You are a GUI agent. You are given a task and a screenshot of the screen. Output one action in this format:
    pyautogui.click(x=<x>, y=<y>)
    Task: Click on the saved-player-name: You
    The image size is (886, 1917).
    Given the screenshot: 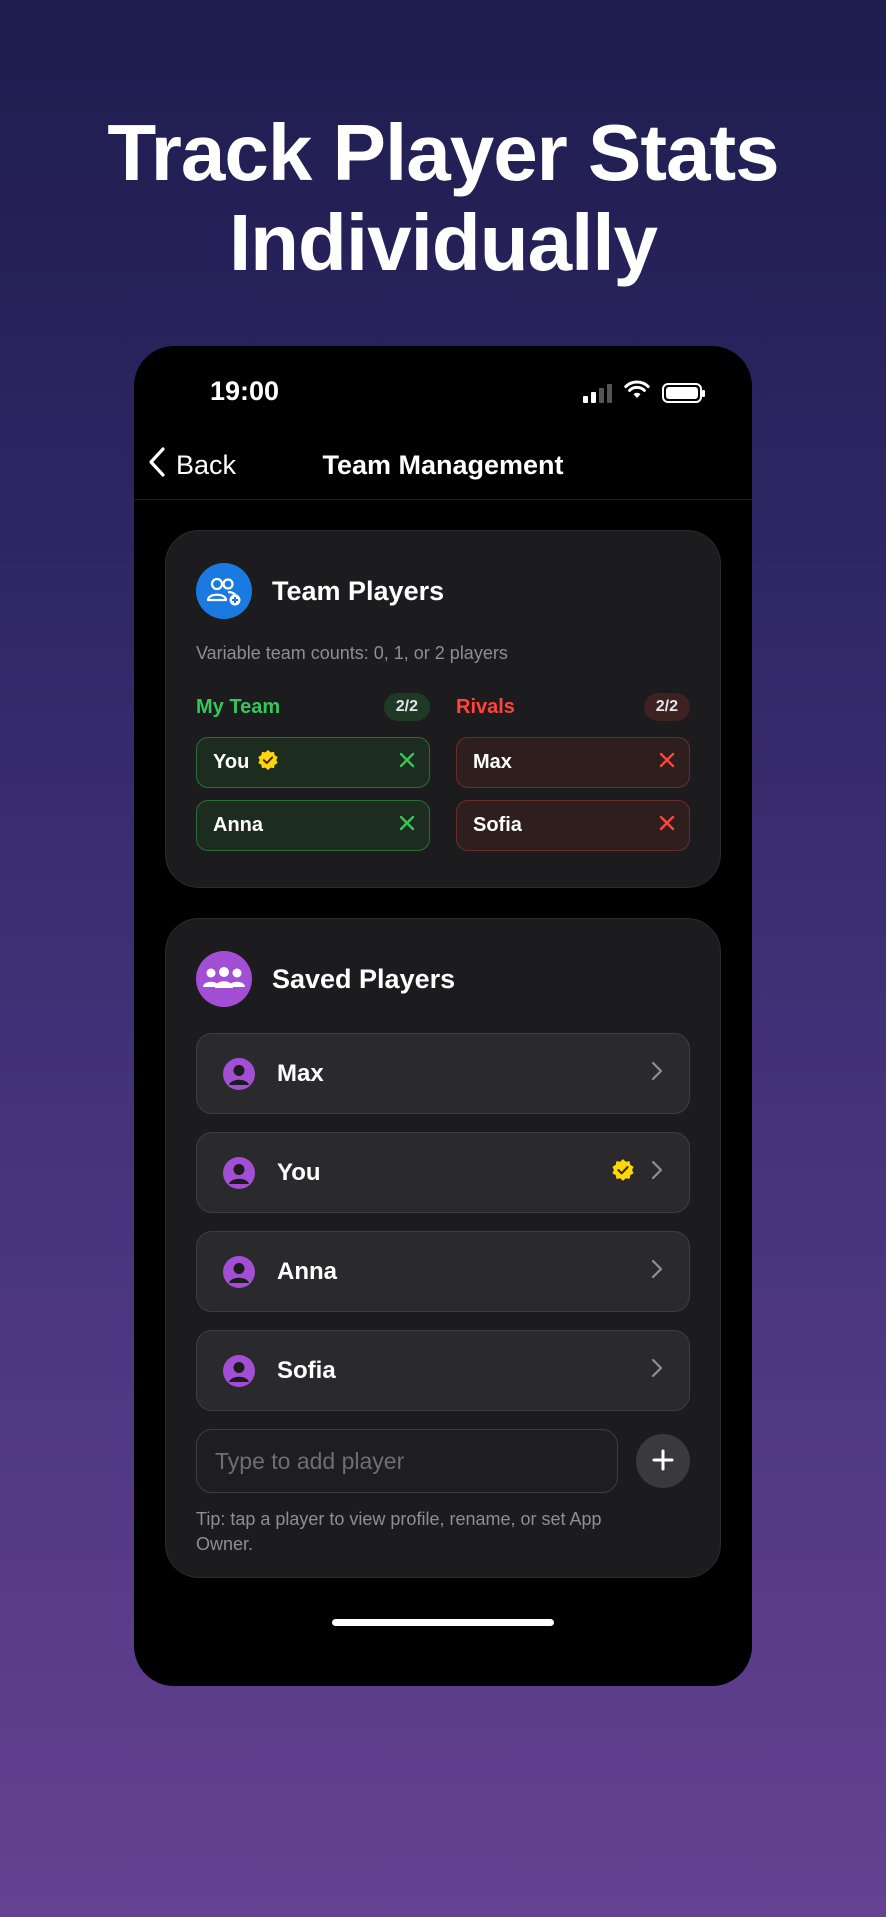 What is the action you would take?
    pyautogui.click(x=299, y=1172)
    